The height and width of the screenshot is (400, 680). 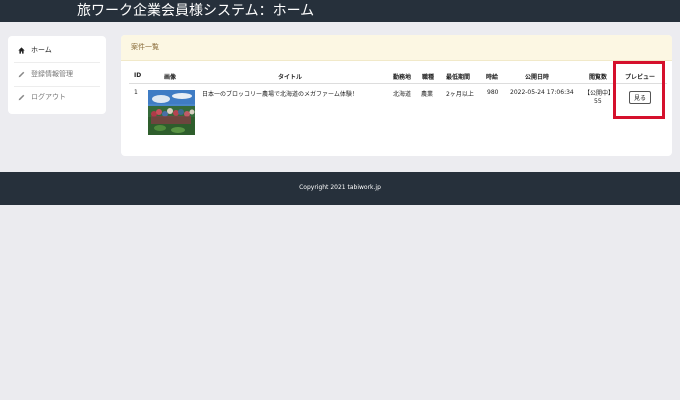 What do you see at coordinates (52, 74) in the screenshot?
I see `sidebar-item-label: 登録情報管理` at bounding box center [52, 74].